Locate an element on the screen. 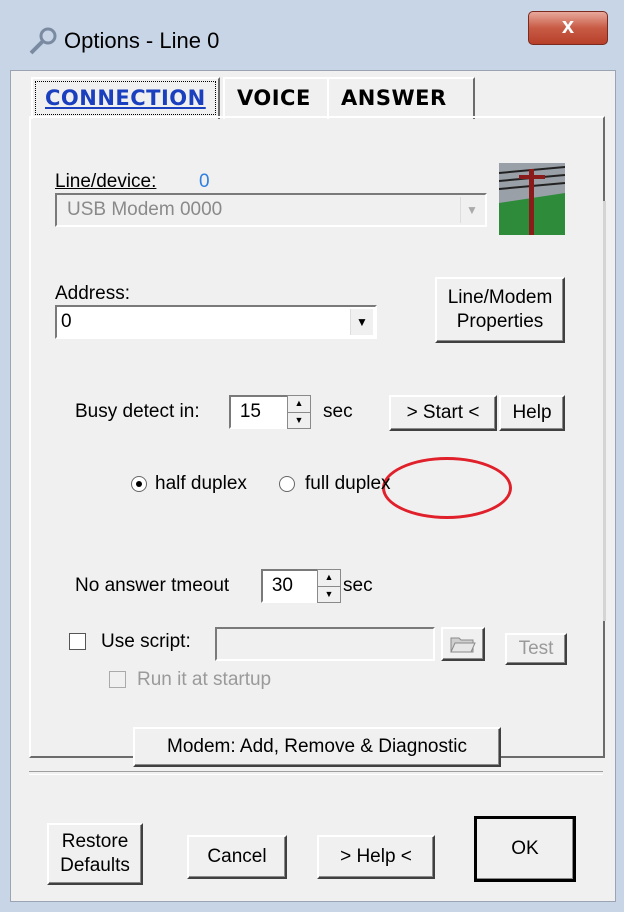 The height and width of the screenshot is (912, 624). half-duplex-label: half duplex is located at coordinates (201, 484).